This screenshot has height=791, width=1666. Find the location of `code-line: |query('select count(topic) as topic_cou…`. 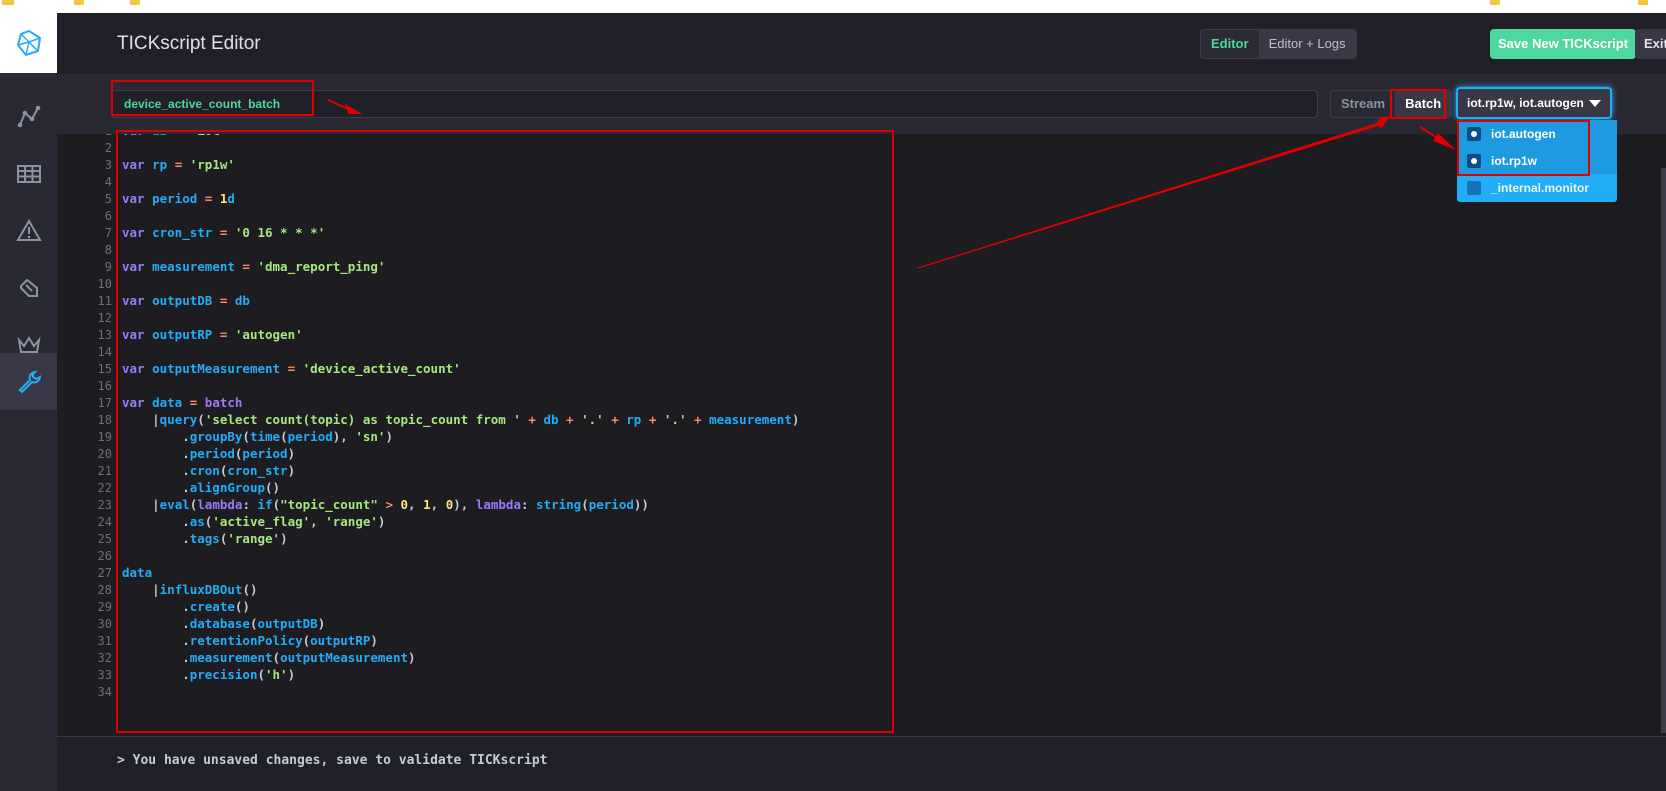

code-line: |query('select count(topic) as topic_cou… is located at coordinates (460, 420).